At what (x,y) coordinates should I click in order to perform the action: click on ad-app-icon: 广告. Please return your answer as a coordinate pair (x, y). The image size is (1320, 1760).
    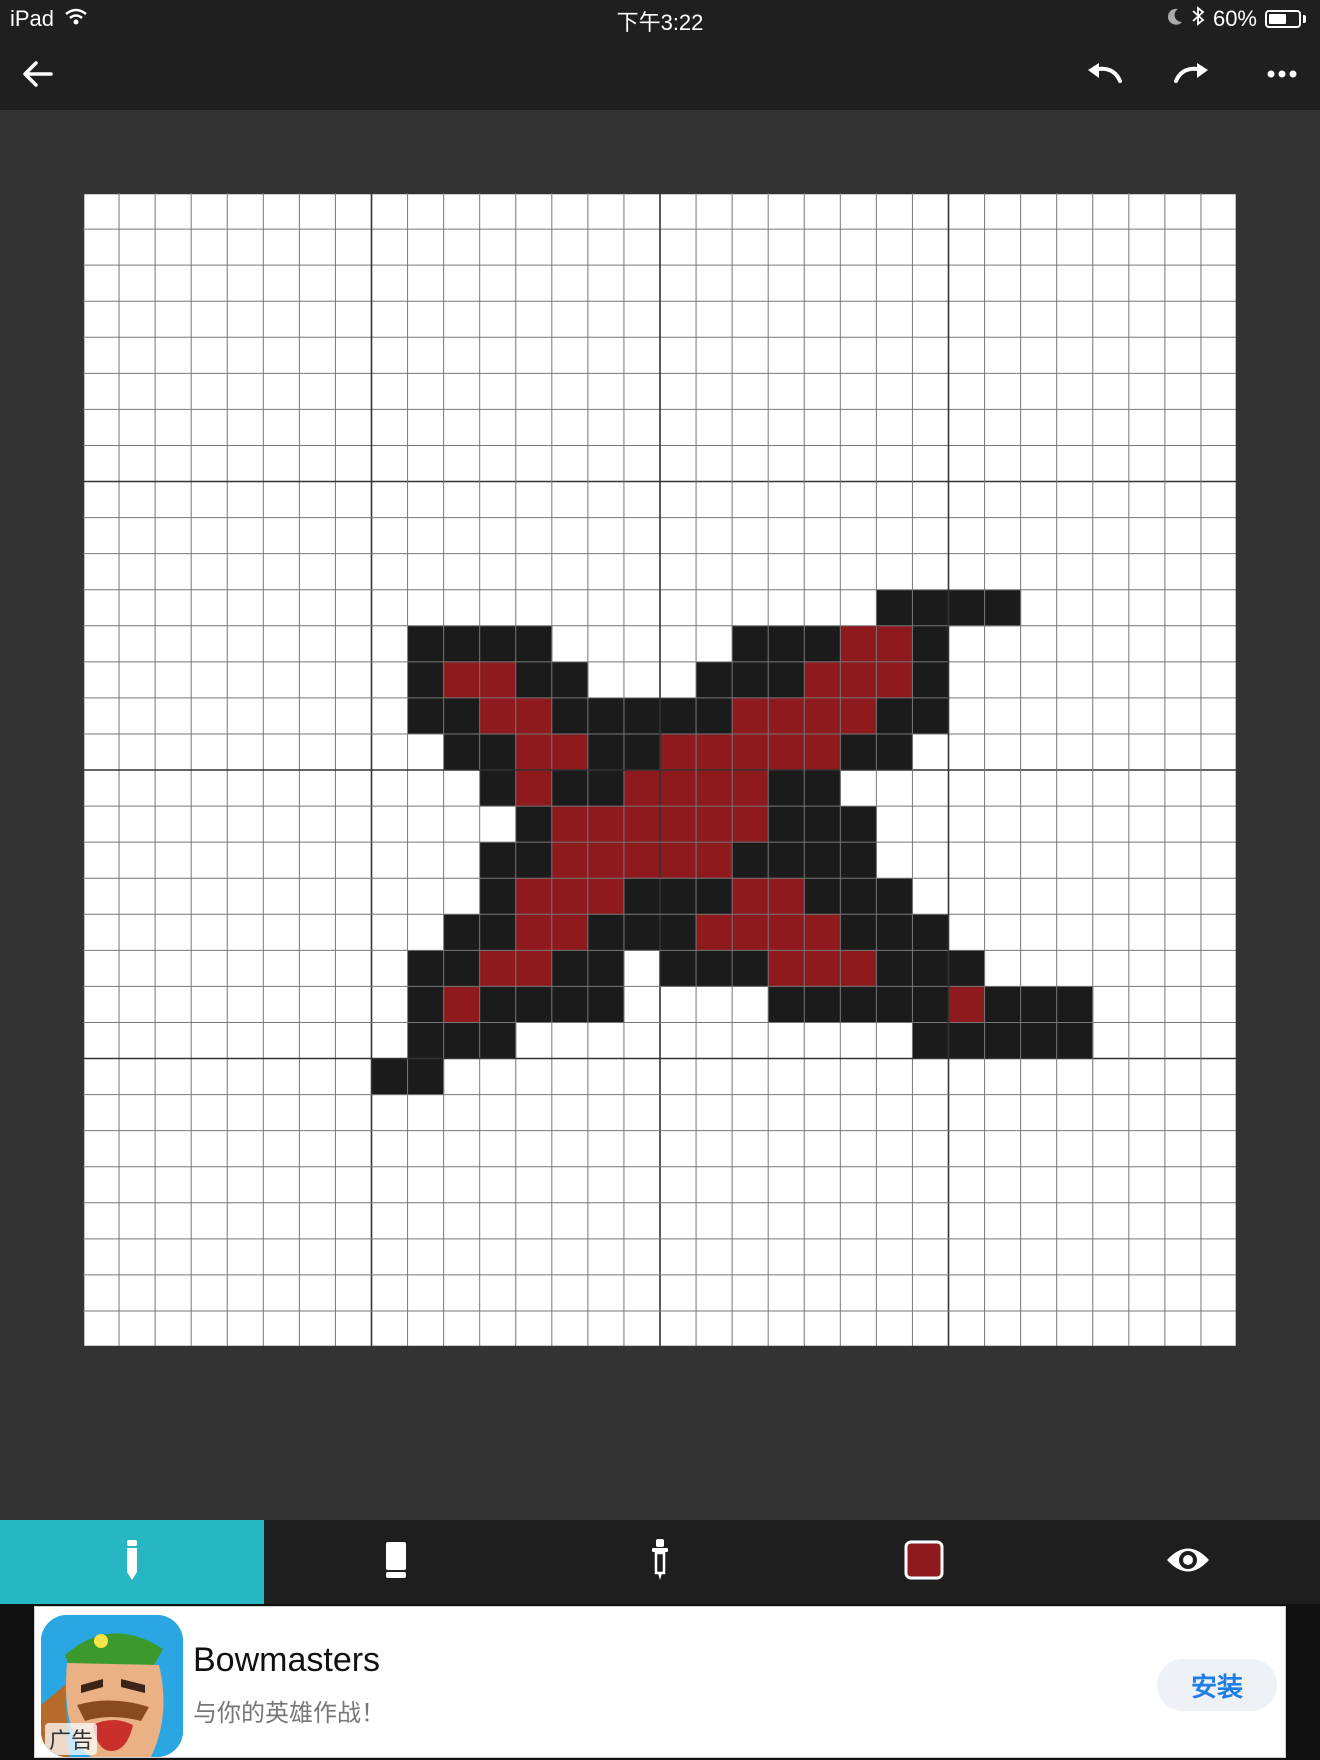
    Looking at the image, I should click on (112, 1686).